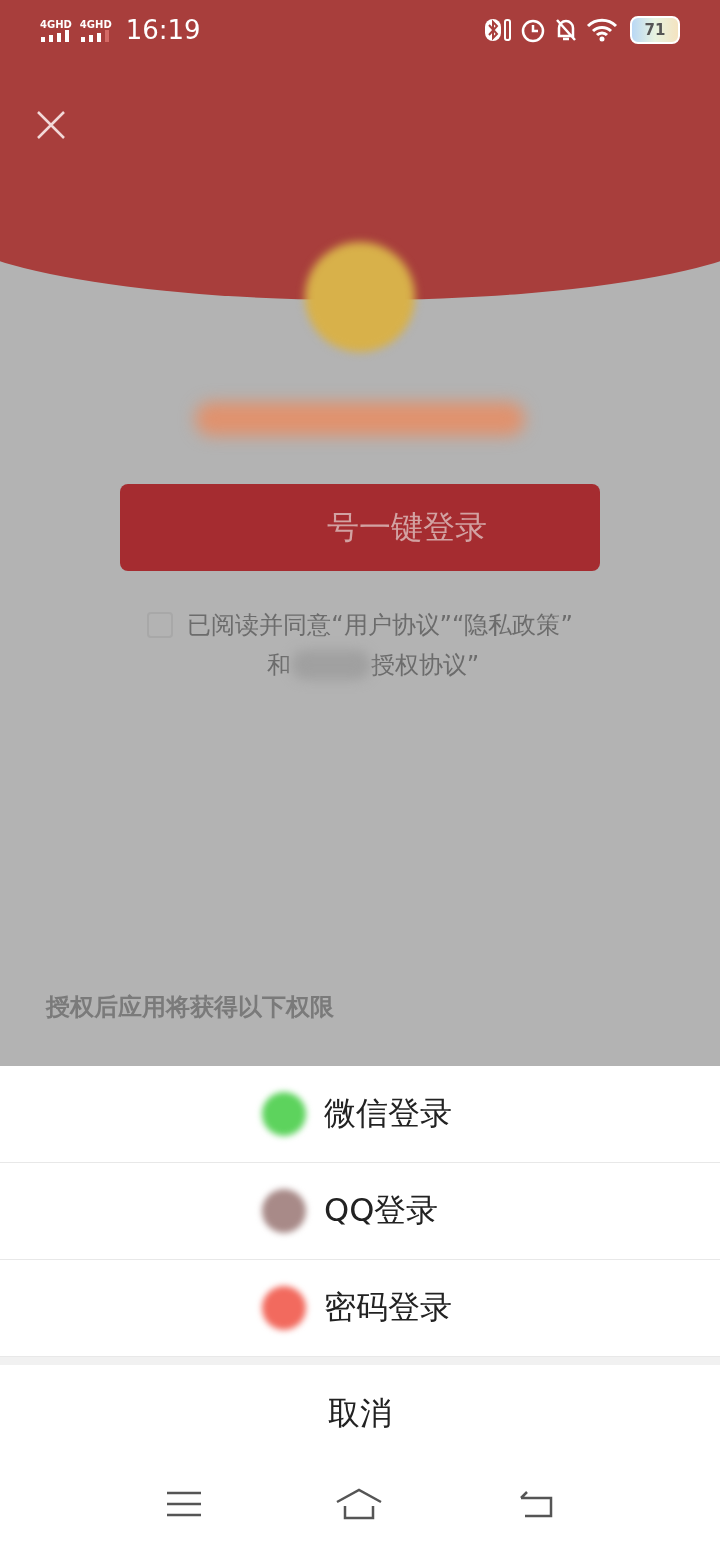 Image resolution: width=720 pixels, height=1544 pixels. I want to click on clock-time: 16:19, so click(163, 30).